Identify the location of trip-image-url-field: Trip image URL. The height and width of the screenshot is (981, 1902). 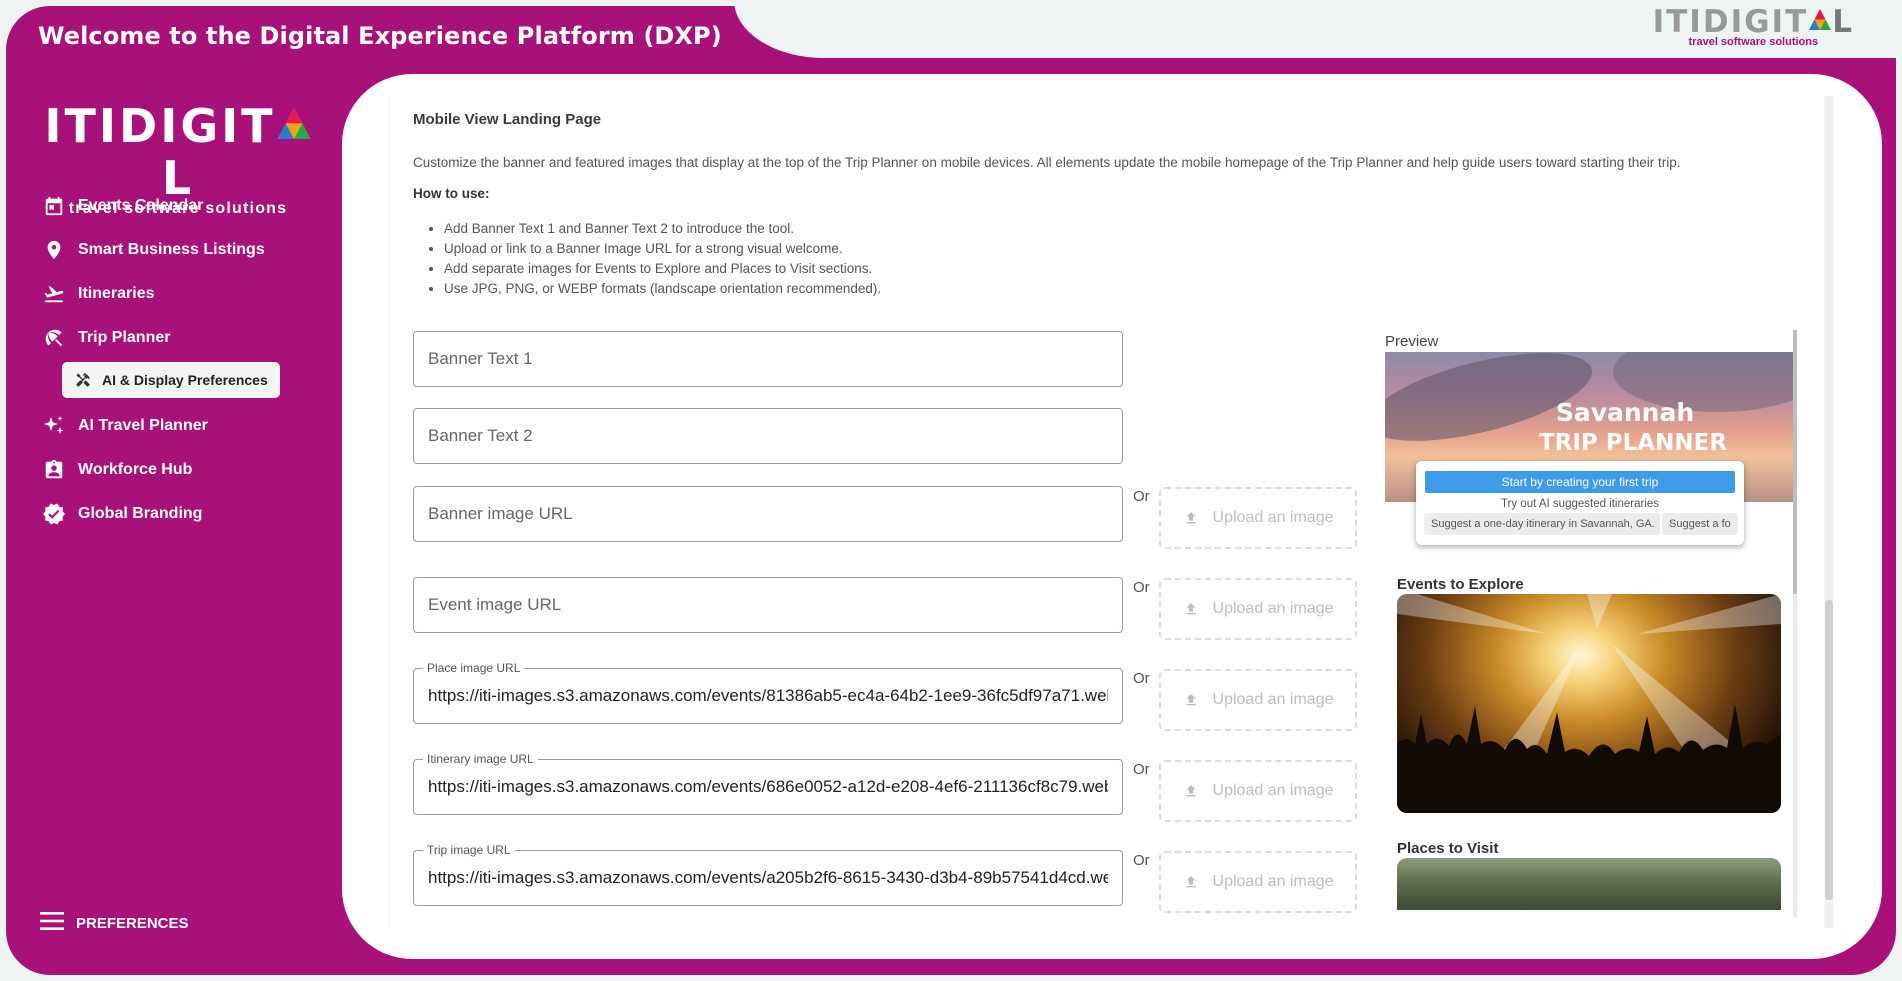
(768, 874).